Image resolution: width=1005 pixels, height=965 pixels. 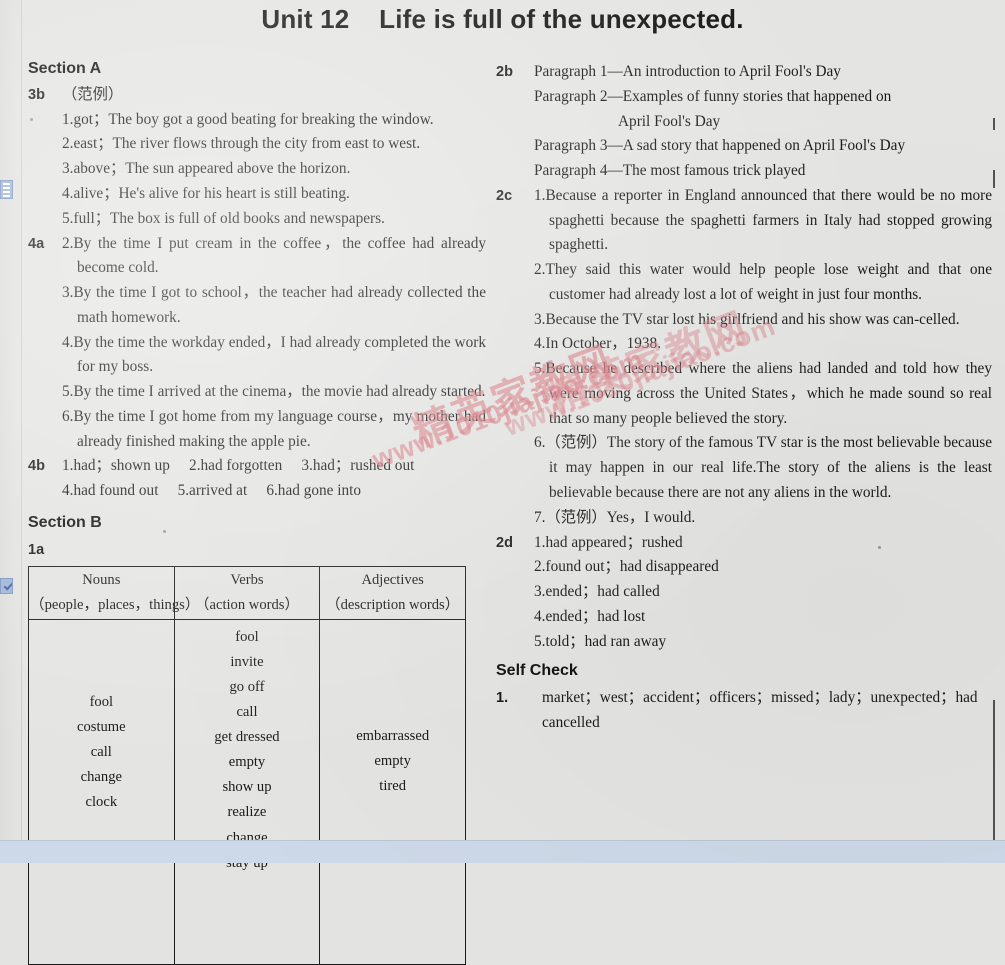 What do you see at coordinates (247, 580) in the screenshot?
I see `header-title: Verbs` at bounding box center [247, 580].